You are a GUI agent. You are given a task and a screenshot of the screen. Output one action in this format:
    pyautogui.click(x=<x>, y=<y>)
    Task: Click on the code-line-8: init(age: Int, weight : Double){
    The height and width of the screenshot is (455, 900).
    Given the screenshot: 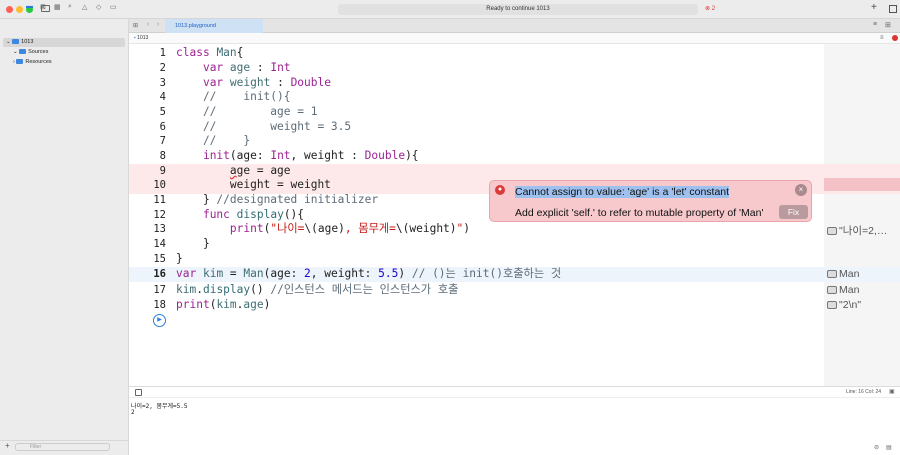 What is the action you would take?
    pyautogui.click(x=310, y=155)
    